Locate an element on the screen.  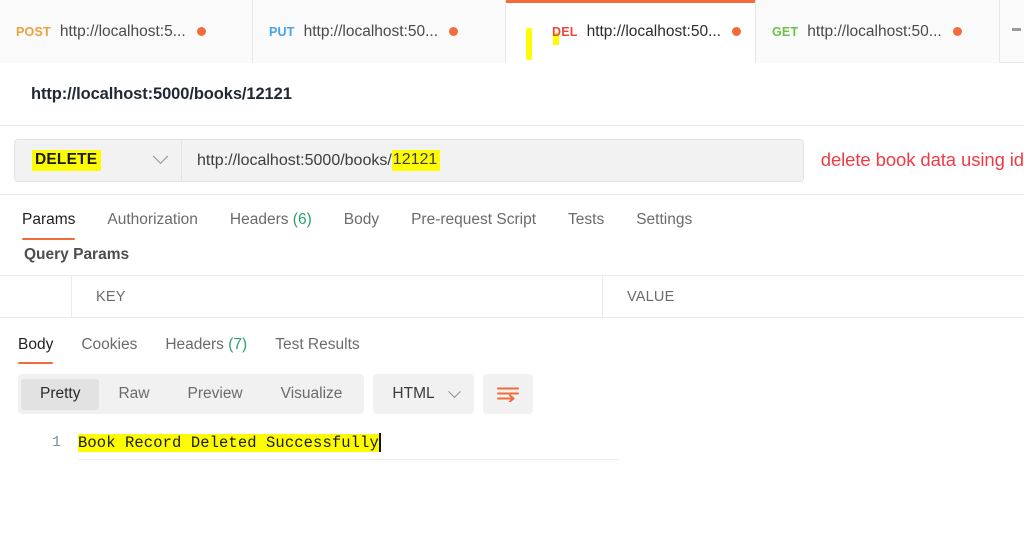
response-tab-test-results: Test Results is located at coordinates (317, 350).